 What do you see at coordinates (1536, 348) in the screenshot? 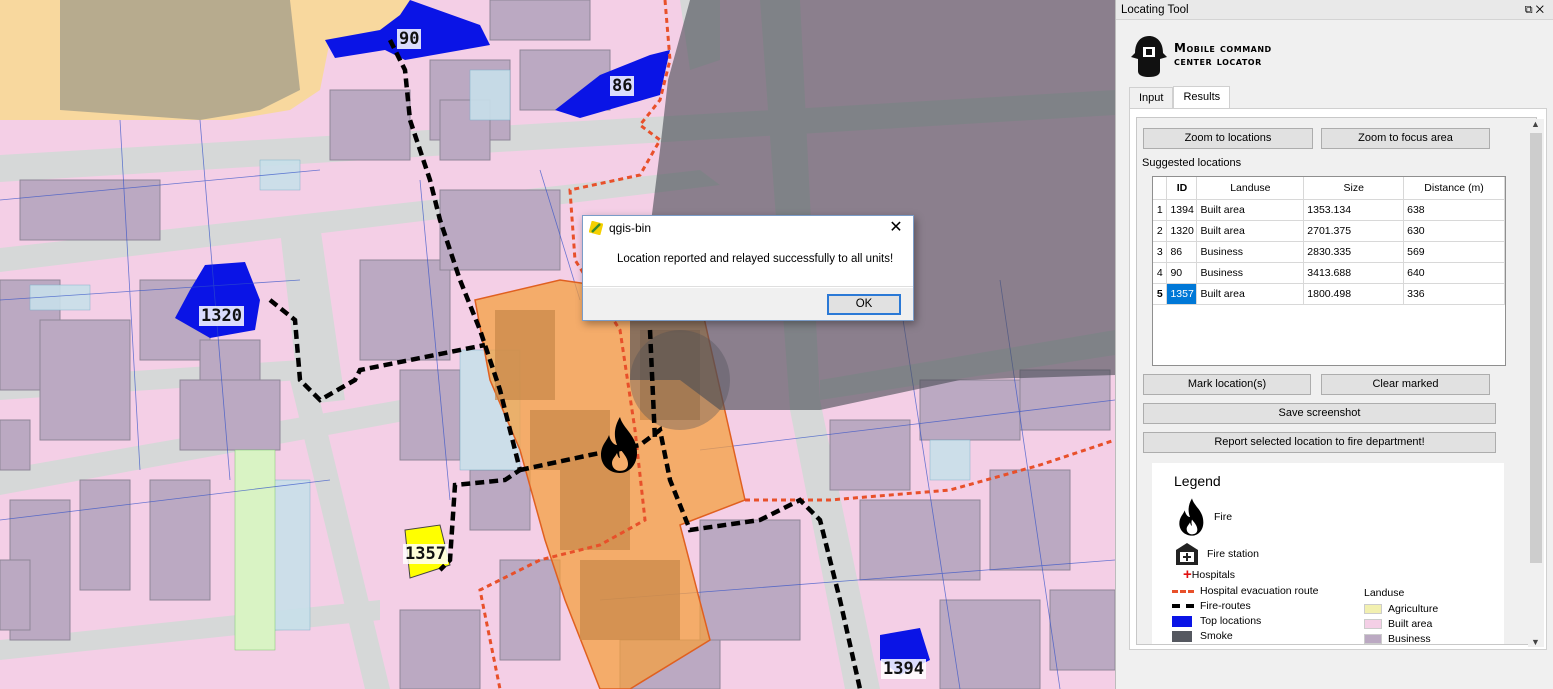
I see `scrollbar-thumb` at bounding box center [1536, 348].